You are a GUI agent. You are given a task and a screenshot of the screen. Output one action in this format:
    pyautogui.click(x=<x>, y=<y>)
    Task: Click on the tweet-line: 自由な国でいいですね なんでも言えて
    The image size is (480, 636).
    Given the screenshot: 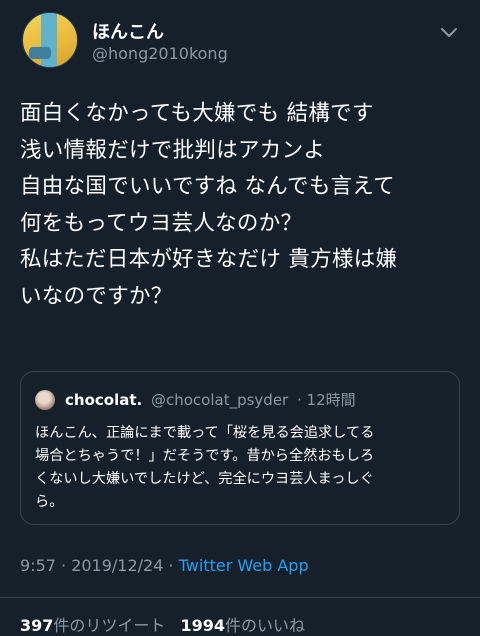 What is the action you would take?
    pyautogui.click(x=207, y=186)
    